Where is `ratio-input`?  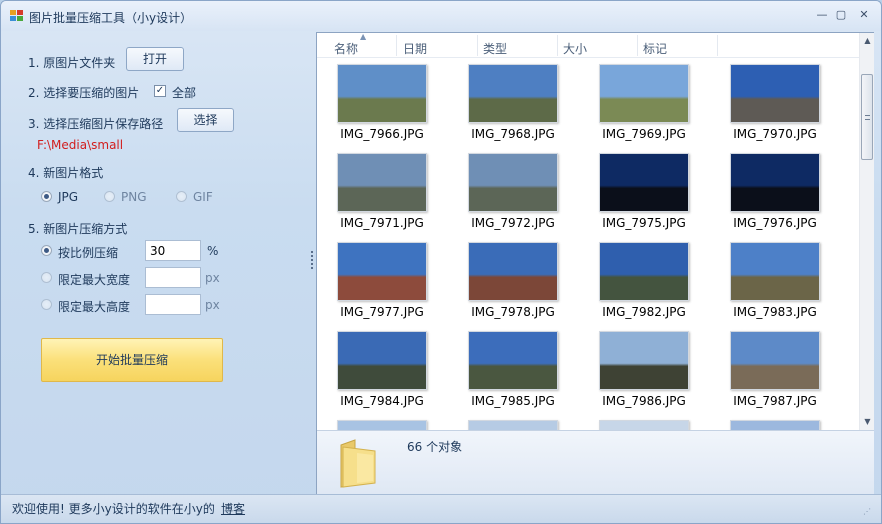 ratio-input is located at coordinates (173, 250).